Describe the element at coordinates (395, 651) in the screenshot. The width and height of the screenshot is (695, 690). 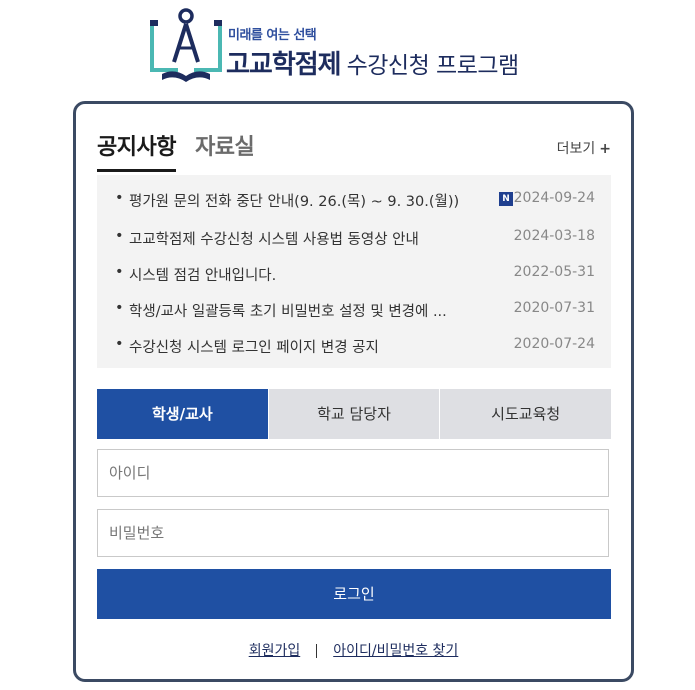
I see `find-account-link: 아이디/비밀번호 찾기` at that location.